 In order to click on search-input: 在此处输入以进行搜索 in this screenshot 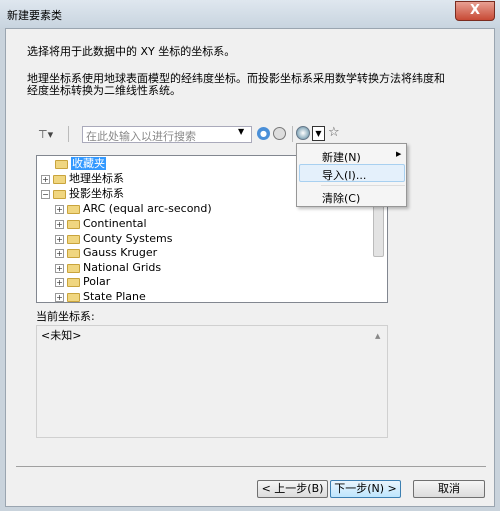, I will do `click(167, 134)`.